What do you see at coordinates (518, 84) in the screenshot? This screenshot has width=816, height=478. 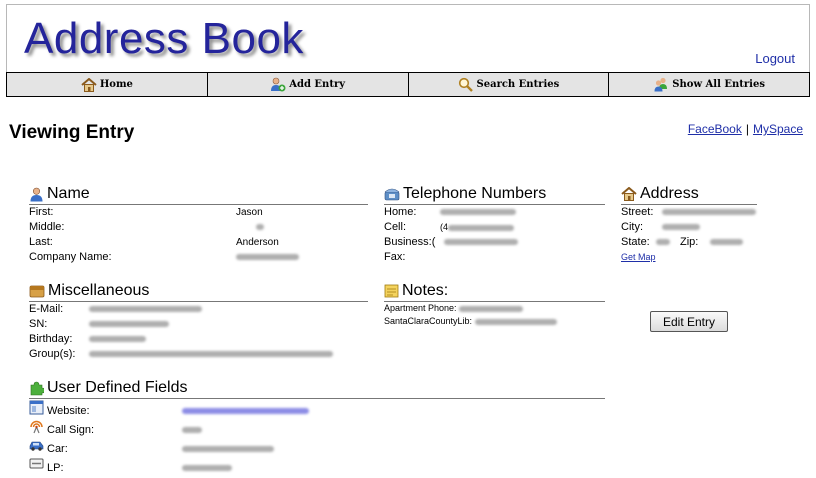 I see `nav-search-label: Search Entries` at bounding box center [518, 84].